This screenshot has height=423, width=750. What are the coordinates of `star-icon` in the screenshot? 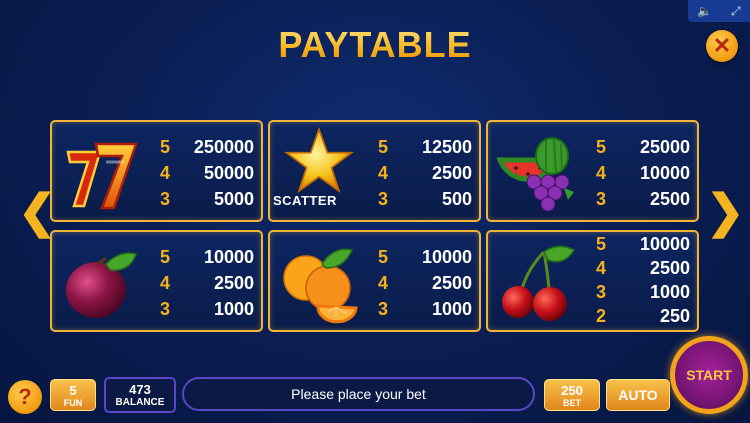 It's located at (319, 160).